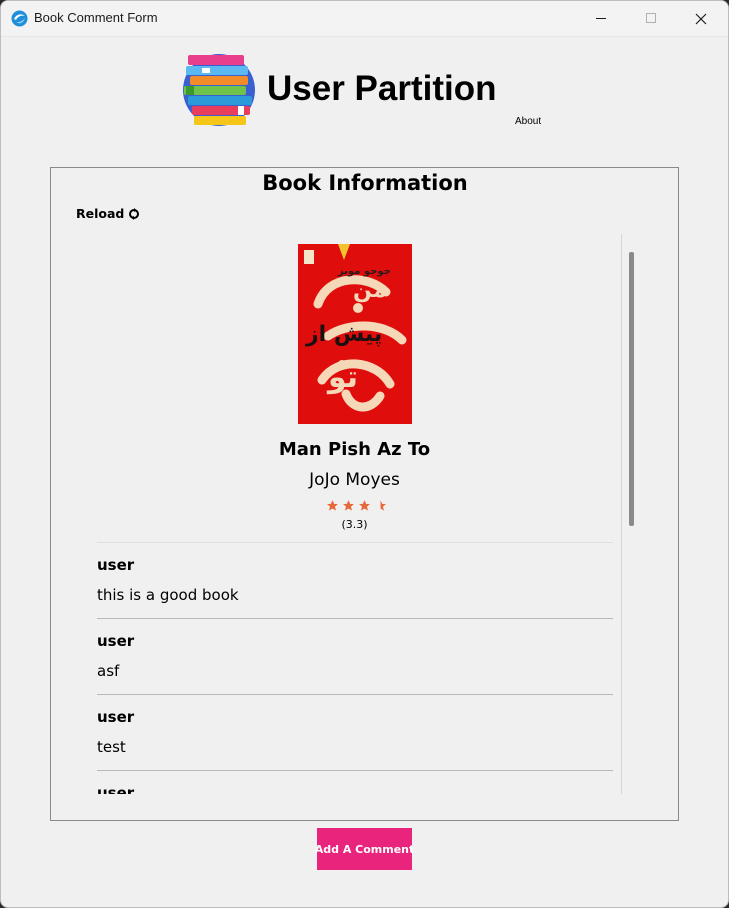 This screenshot has width=729, height=908. Describe the element at coordinates (354, 449) in the screenshot. I see `book-title: Man Pish Az To` at that location.